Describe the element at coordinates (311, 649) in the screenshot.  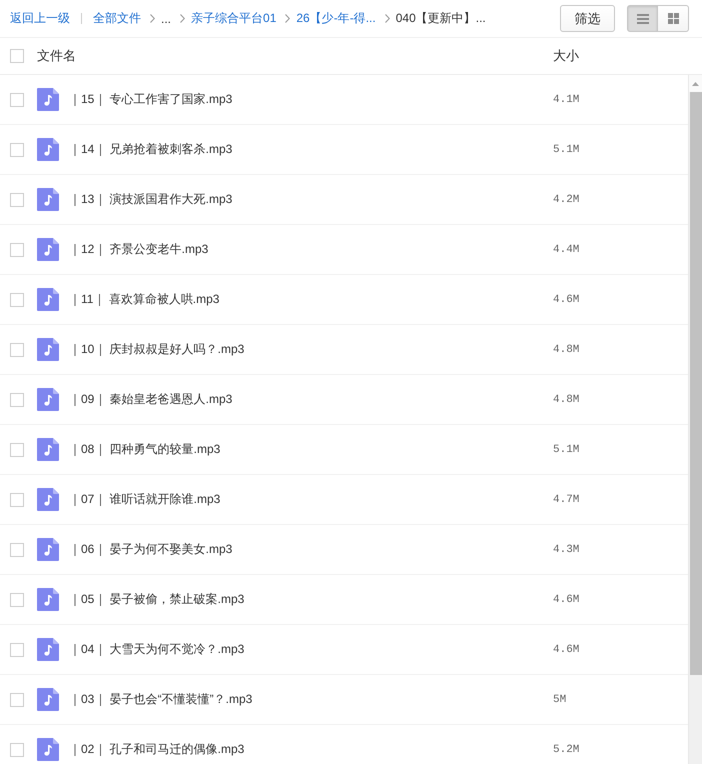
I see `file-name: ｜04｜ 大雪天为何不觉冷？.mp3` at that location.